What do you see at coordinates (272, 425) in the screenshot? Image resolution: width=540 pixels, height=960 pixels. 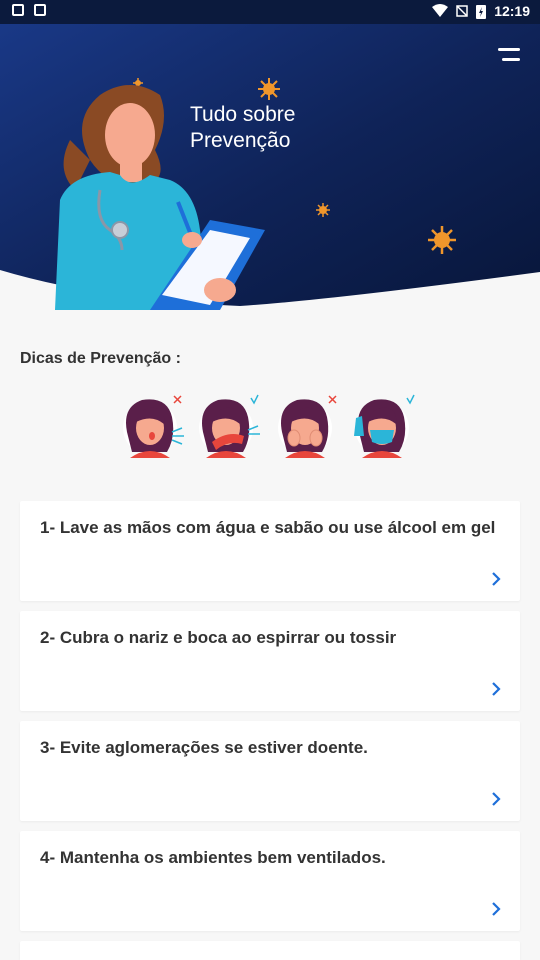 I see `prevention-tips-icons` at bounding box center [272, 425].